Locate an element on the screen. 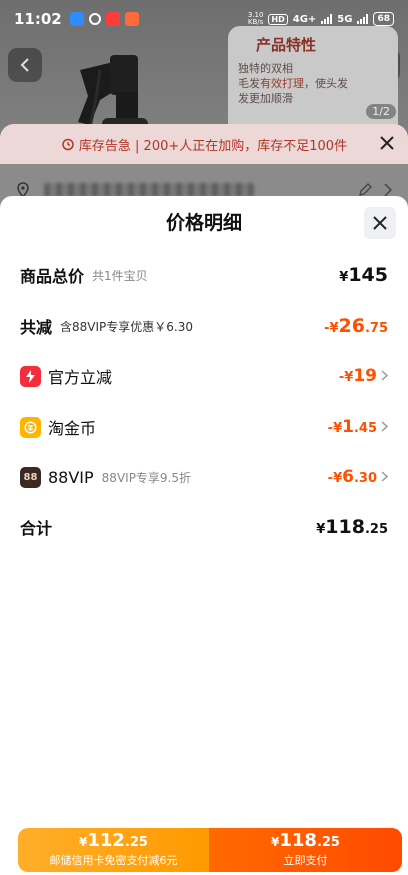  row-total: 合计 ¥118.25 is located at coordinates (204, 527).